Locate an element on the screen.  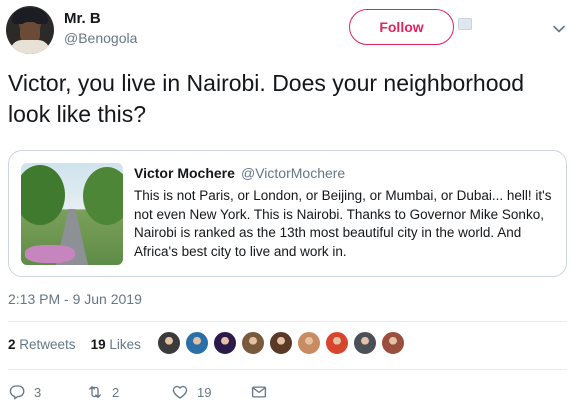
envelope-icon is located at coordinates (259, 392).